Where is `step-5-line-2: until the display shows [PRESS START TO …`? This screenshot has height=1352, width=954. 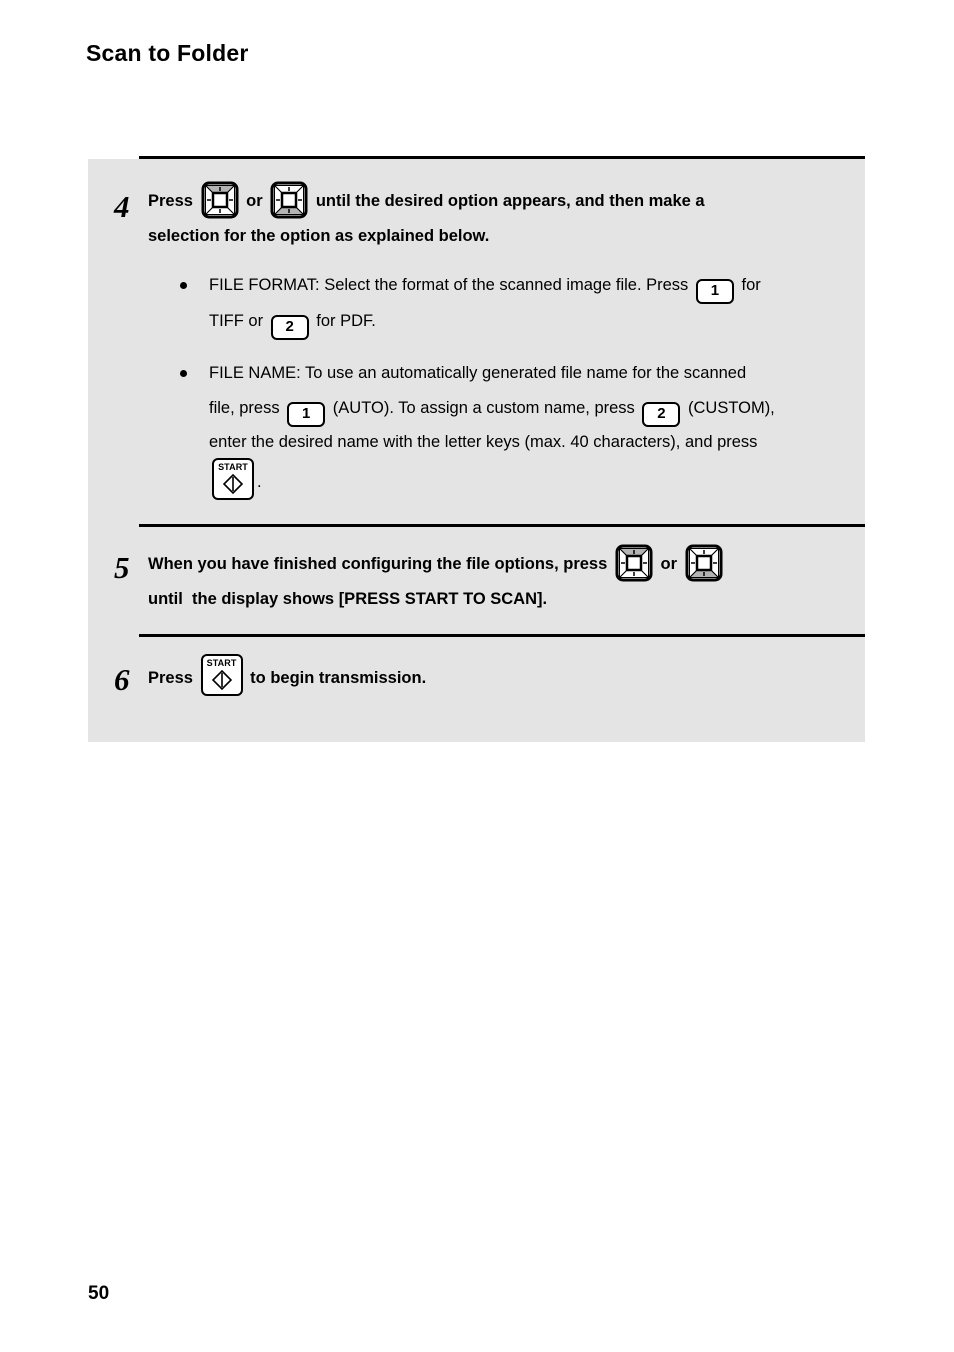 step-5-line-2: until the display shows [PRESS START TO … is located at coordinates (348, 599).